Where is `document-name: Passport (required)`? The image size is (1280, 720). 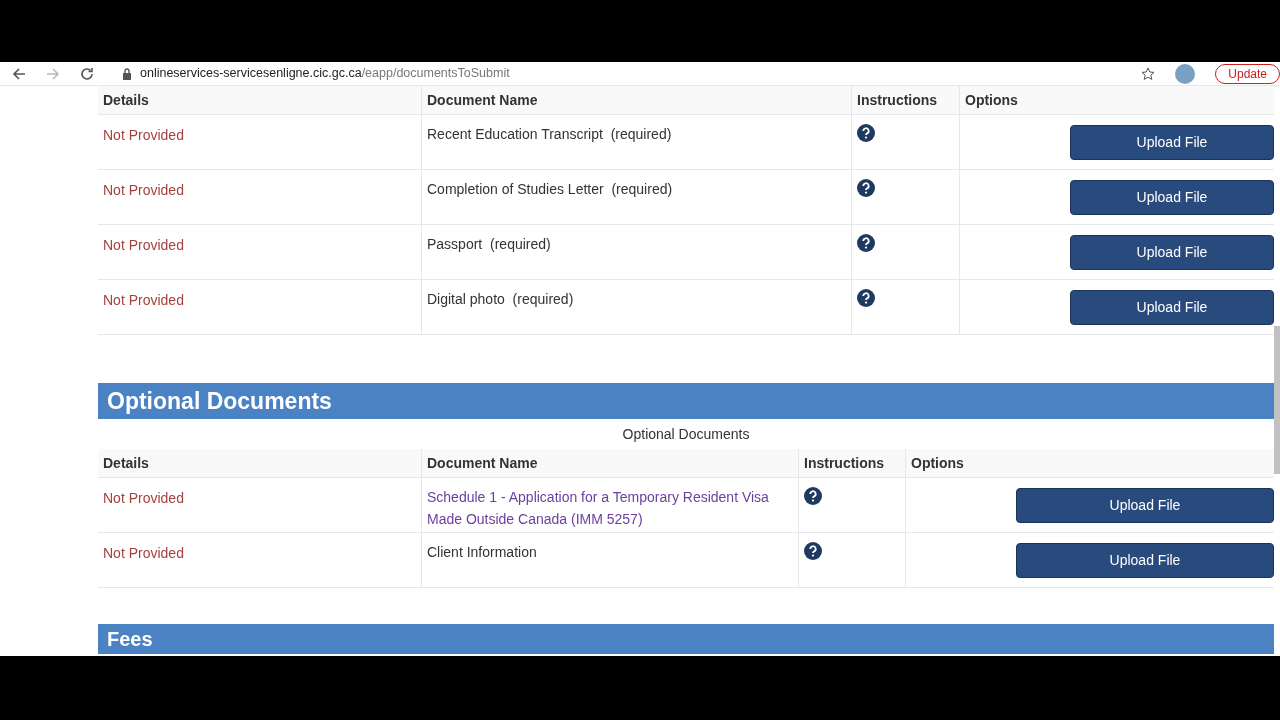
document-name: Passport (required) is located at coordinates (489, 244).